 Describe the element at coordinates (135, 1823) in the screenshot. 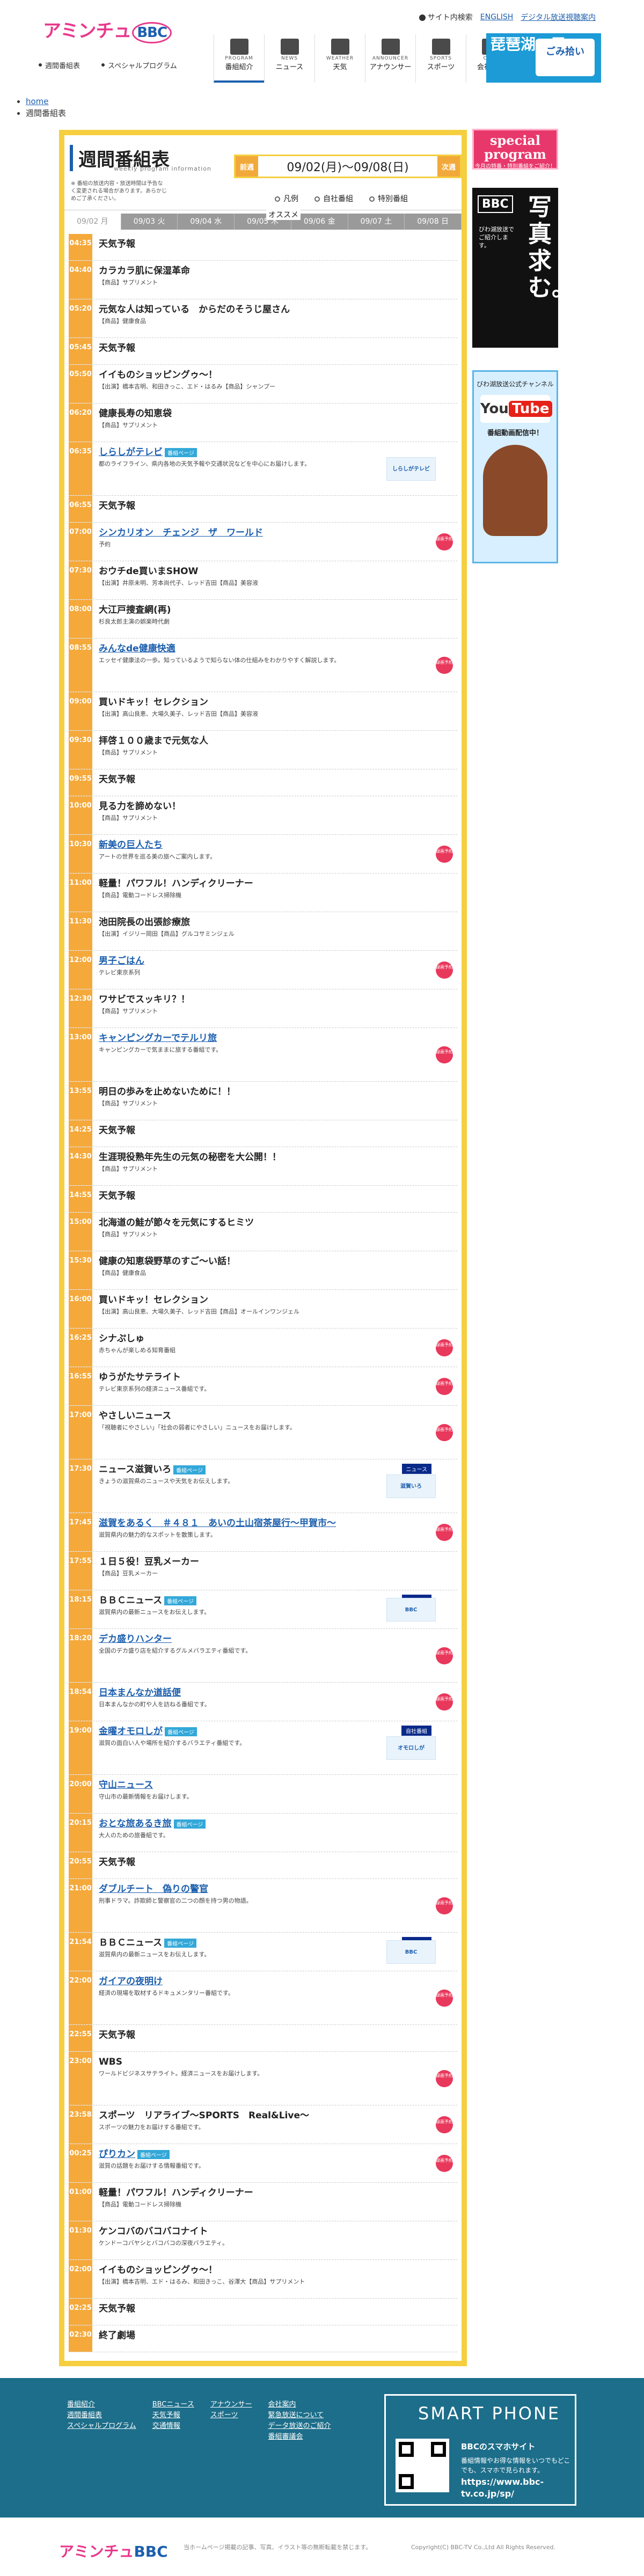

I see `program-title: おとな旅あるき旅` at that location.